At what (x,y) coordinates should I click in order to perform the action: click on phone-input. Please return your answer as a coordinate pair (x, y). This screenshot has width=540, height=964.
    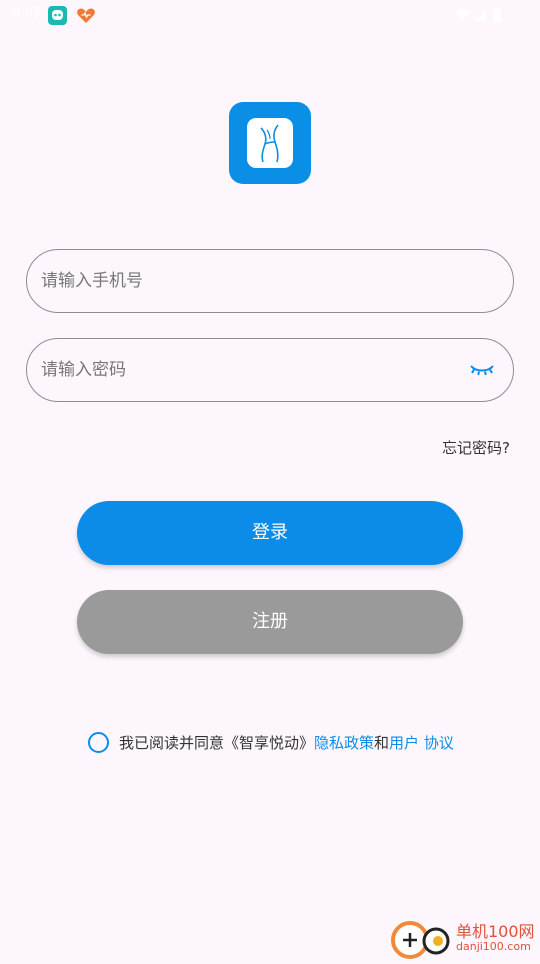
    Looking at the image, I should click on (251, 280).